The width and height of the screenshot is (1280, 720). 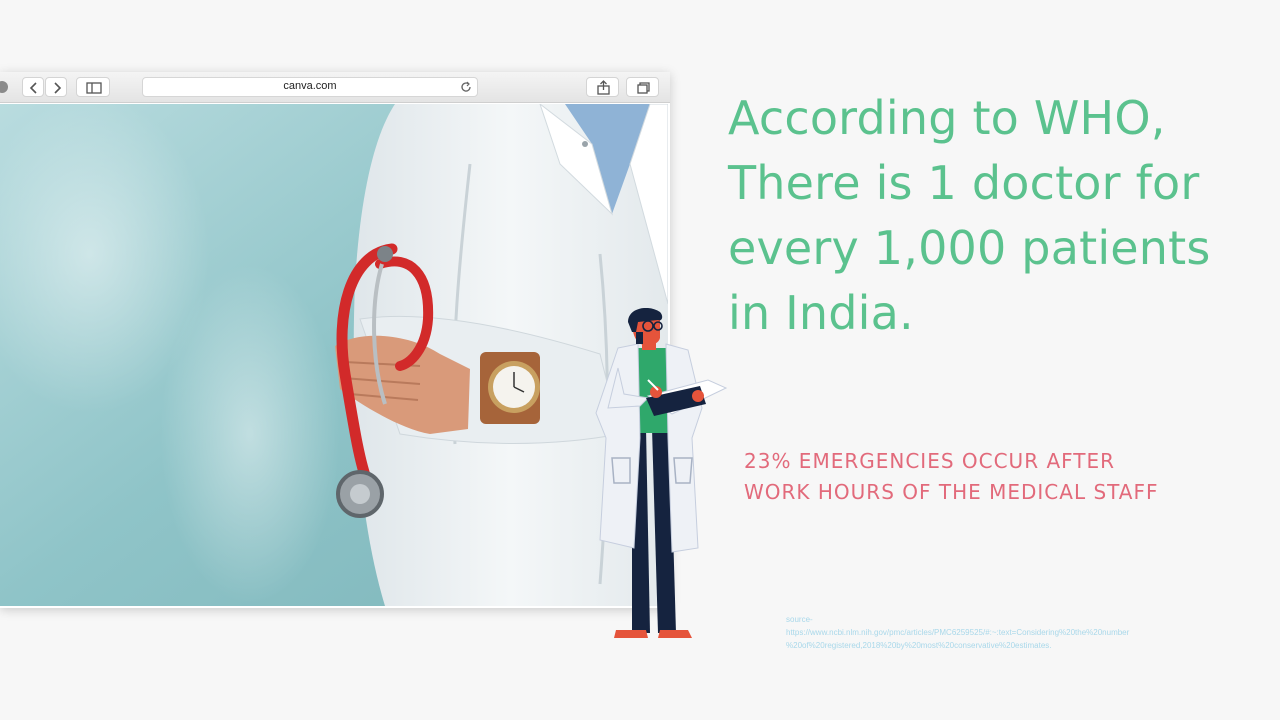 I want to click on address-bar: canva.com, so click(x=310, y=87).